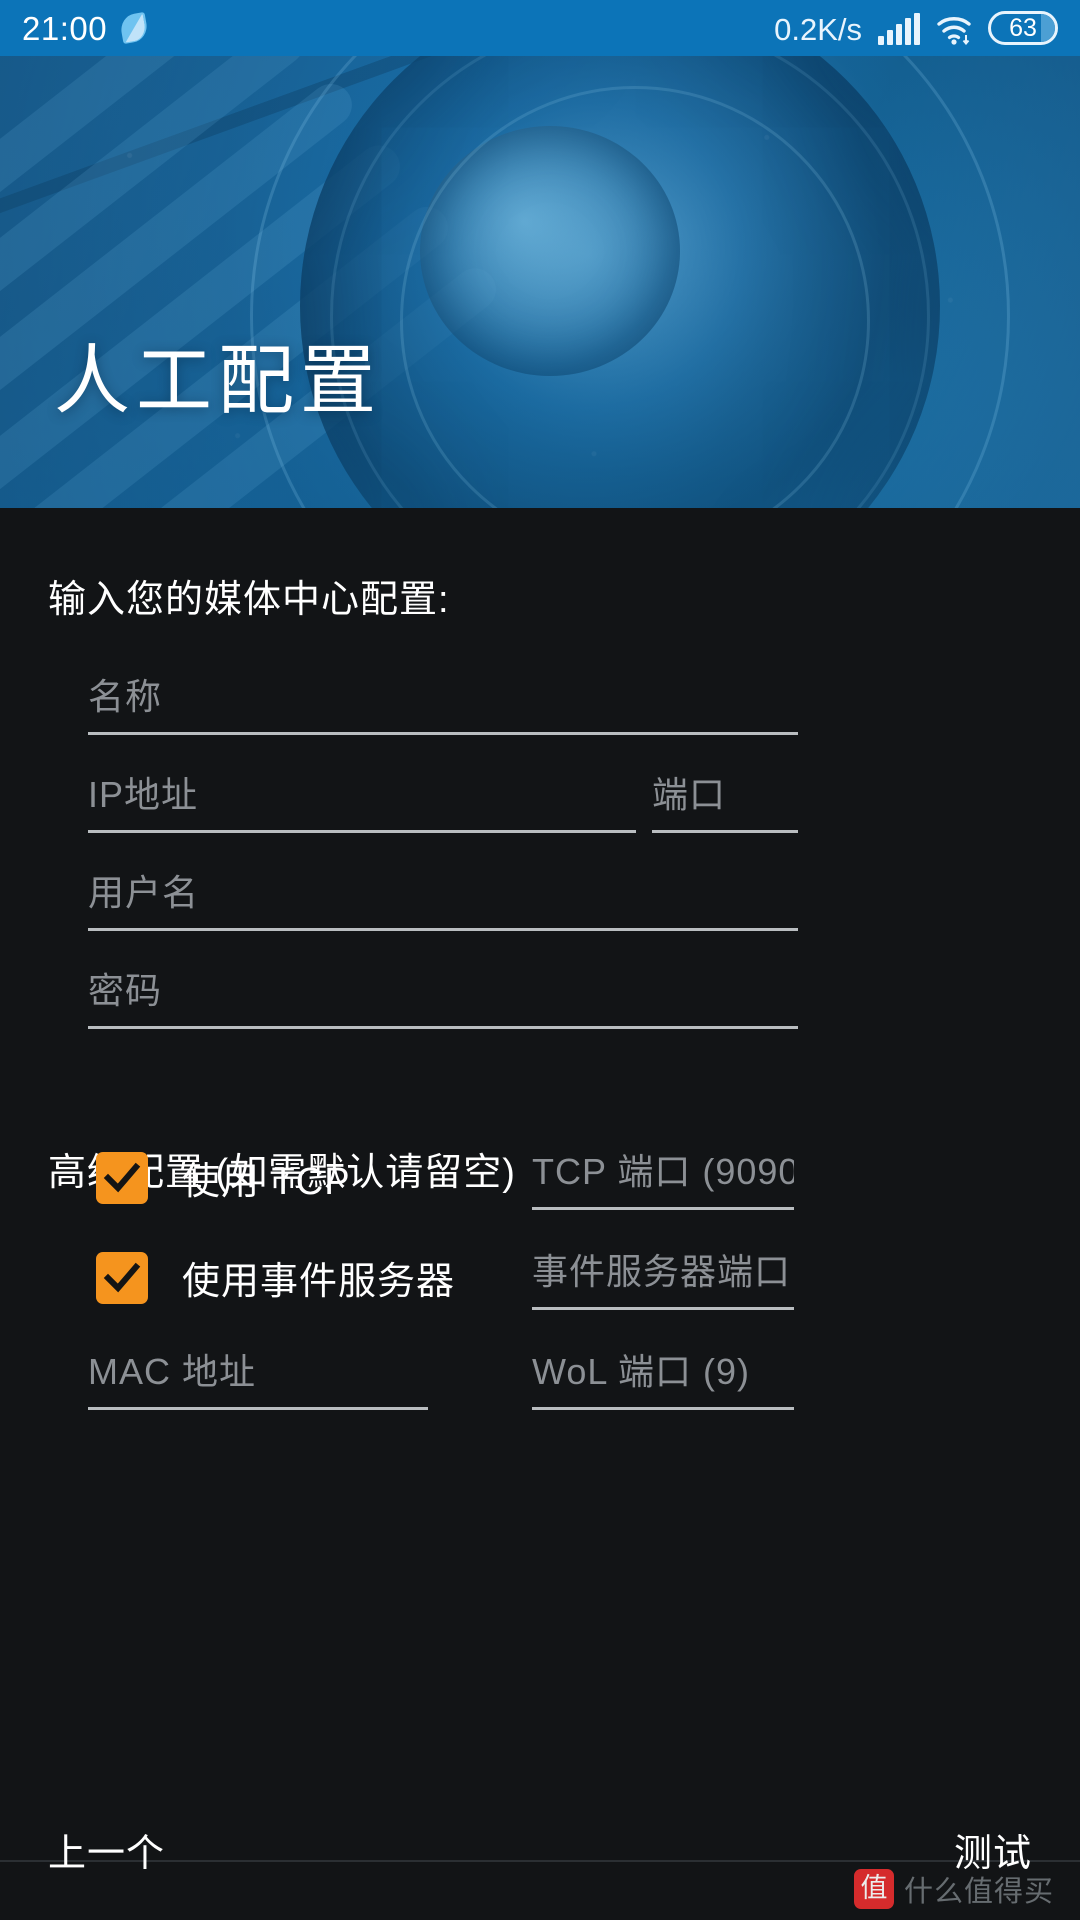 This screenshot has width=1080, height=1920. Describe the element at coordinates (143, 794) in the screenshot. I see `ip-address-field-placeholder: IP地址` at that location.